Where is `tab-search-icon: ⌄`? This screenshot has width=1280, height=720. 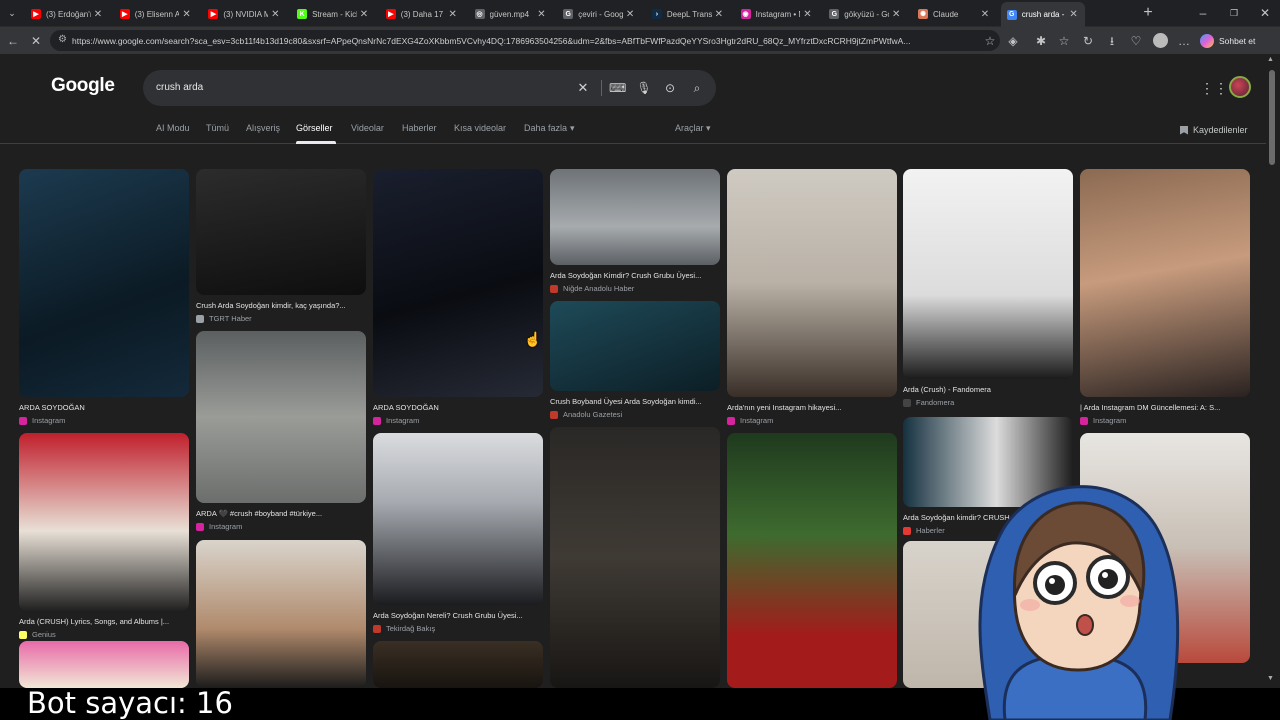
tab-search-icon: ⌄ is located at coordinates (12, 13).